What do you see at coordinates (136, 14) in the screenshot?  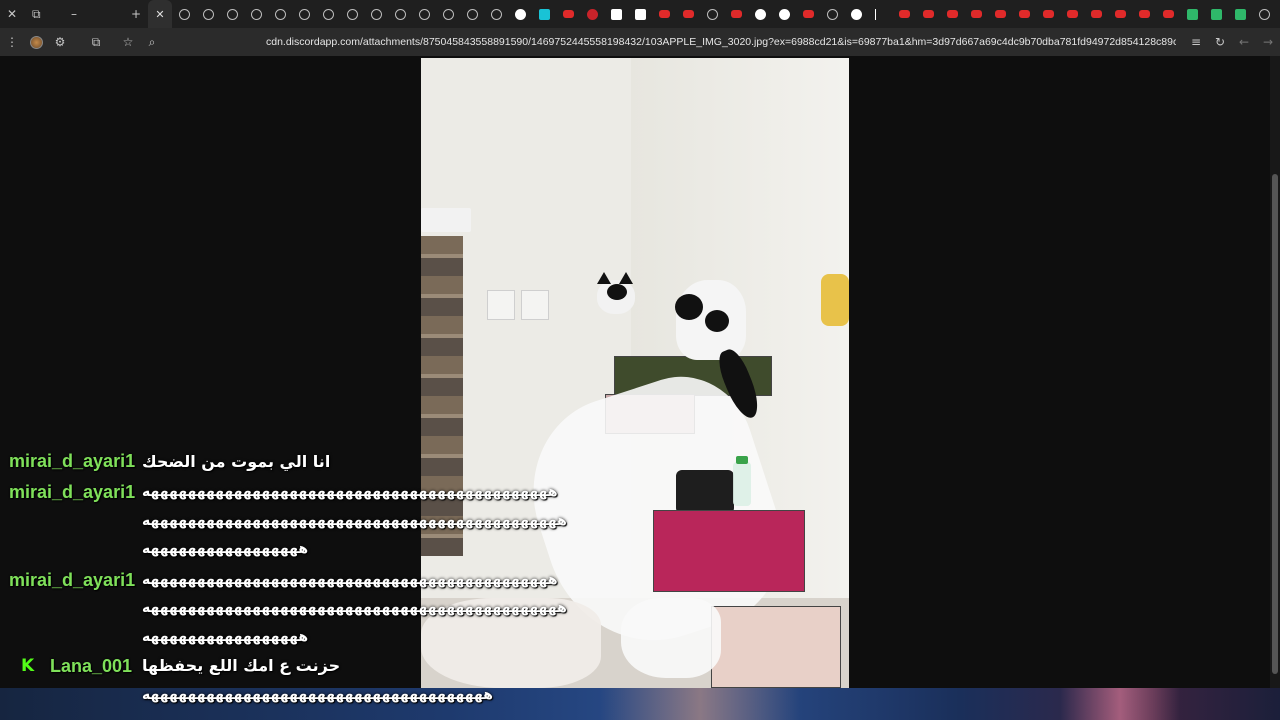 I see `new-tab-icon: +` at bounding box center [136, 14].